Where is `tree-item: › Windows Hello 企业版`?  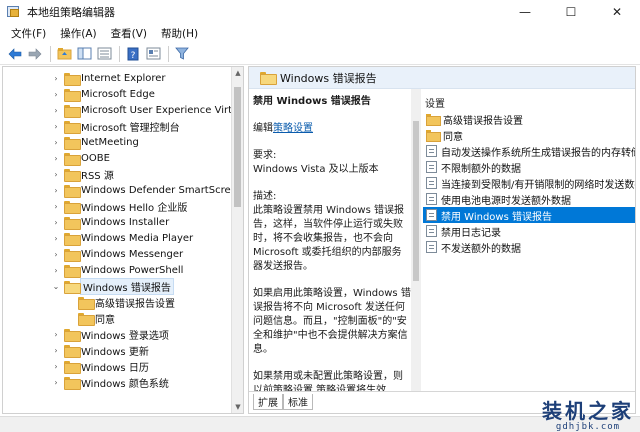 tree-item: › Windows Hello 企业版 is located at coordinates (147, 206).